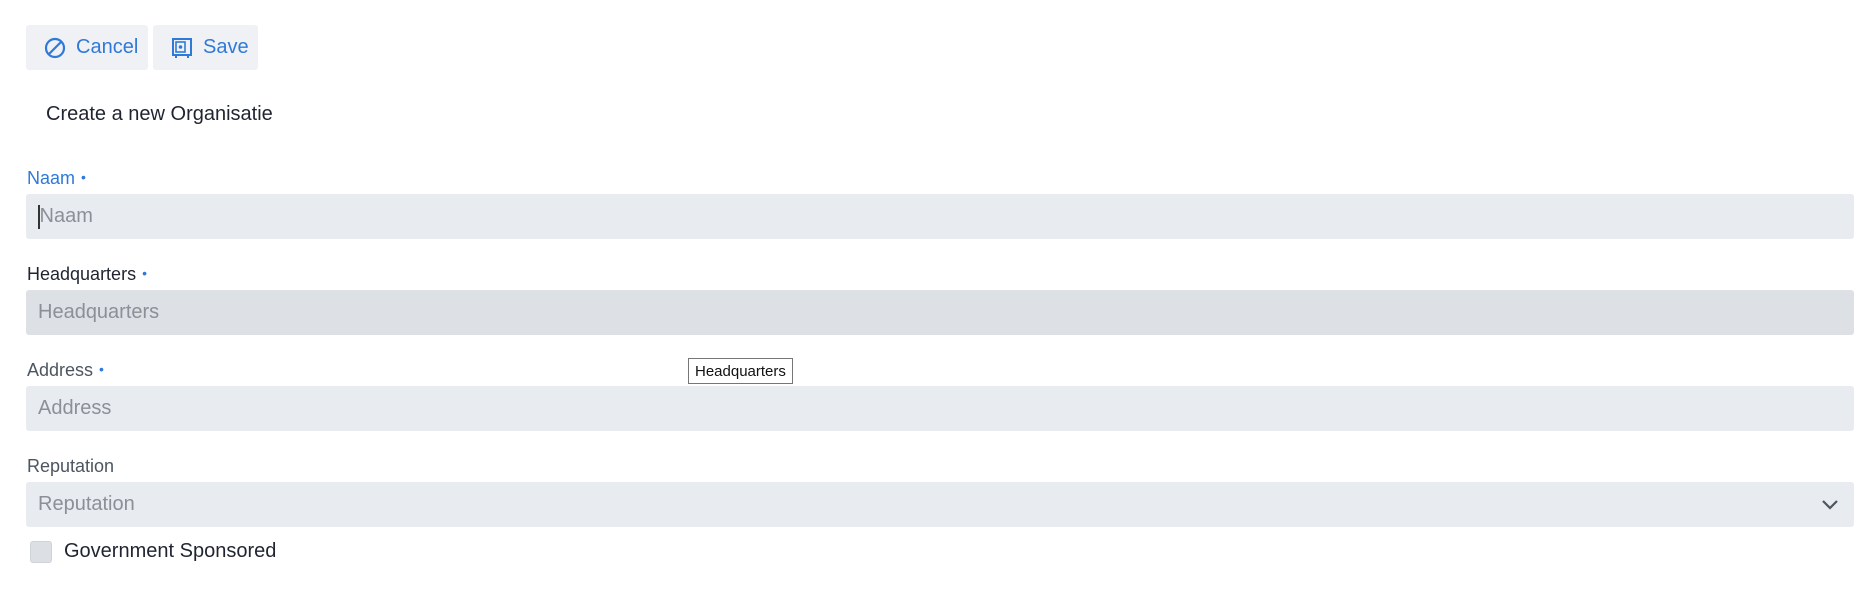  I want to click on prohibit-icon, so click(55, 48).